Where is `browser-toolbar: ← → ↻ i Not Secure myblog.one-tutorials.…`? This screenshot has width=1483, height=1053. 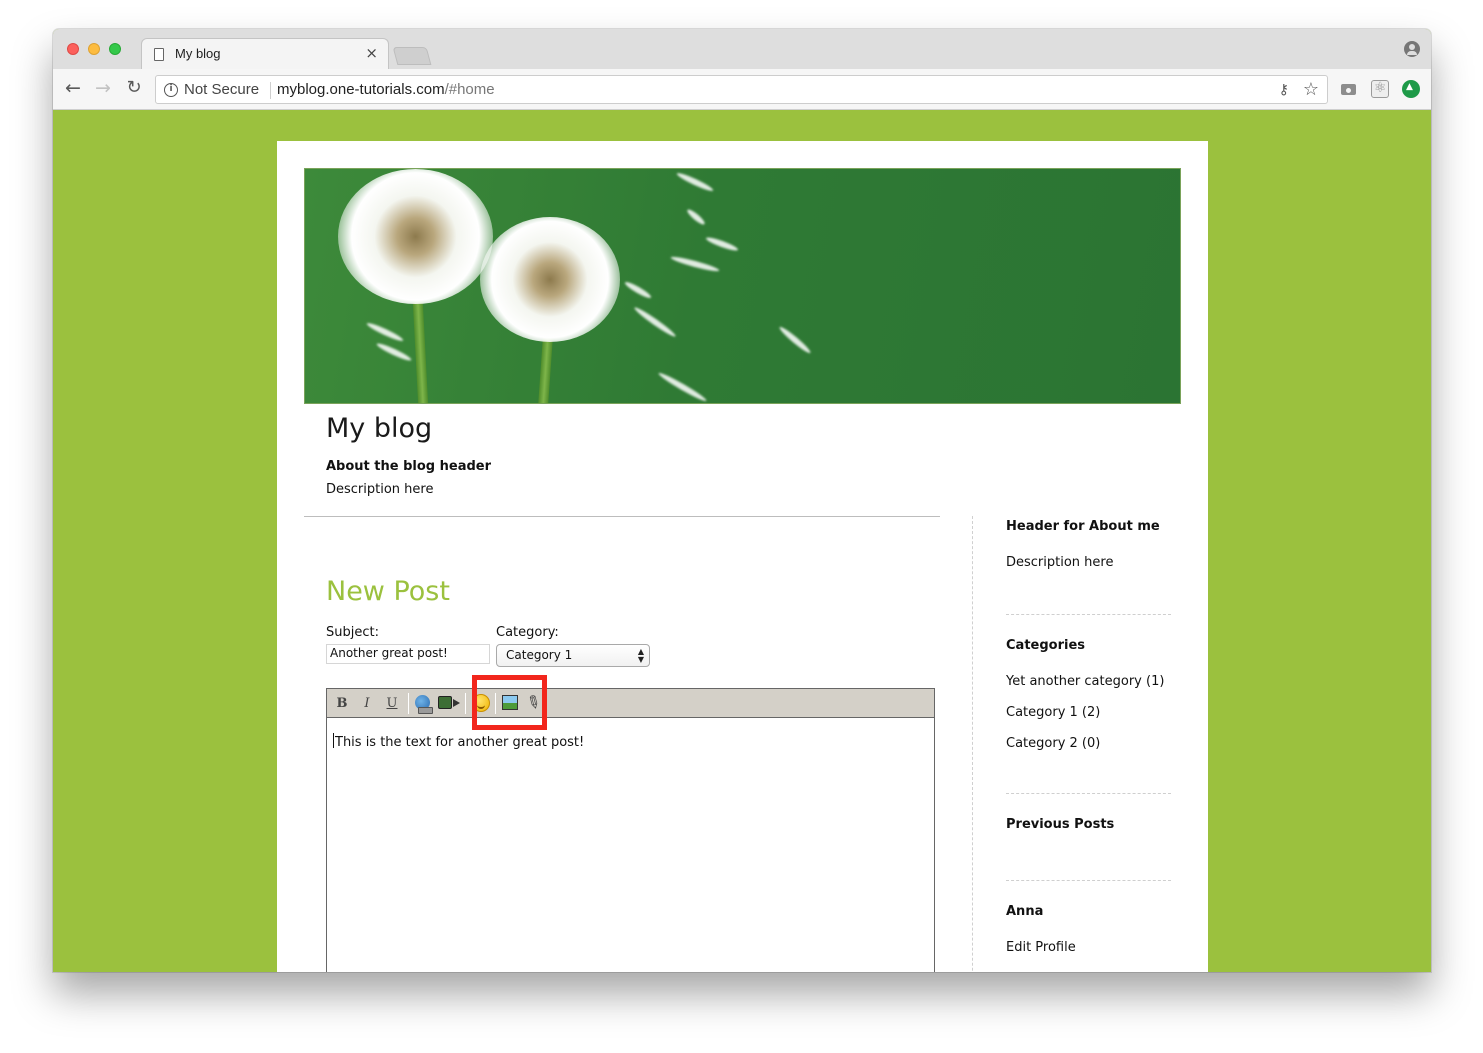
browser-toolbar: ← → ↻ i Not Secure myblog.one-tutorials.… is located at coordinates (742, 89).